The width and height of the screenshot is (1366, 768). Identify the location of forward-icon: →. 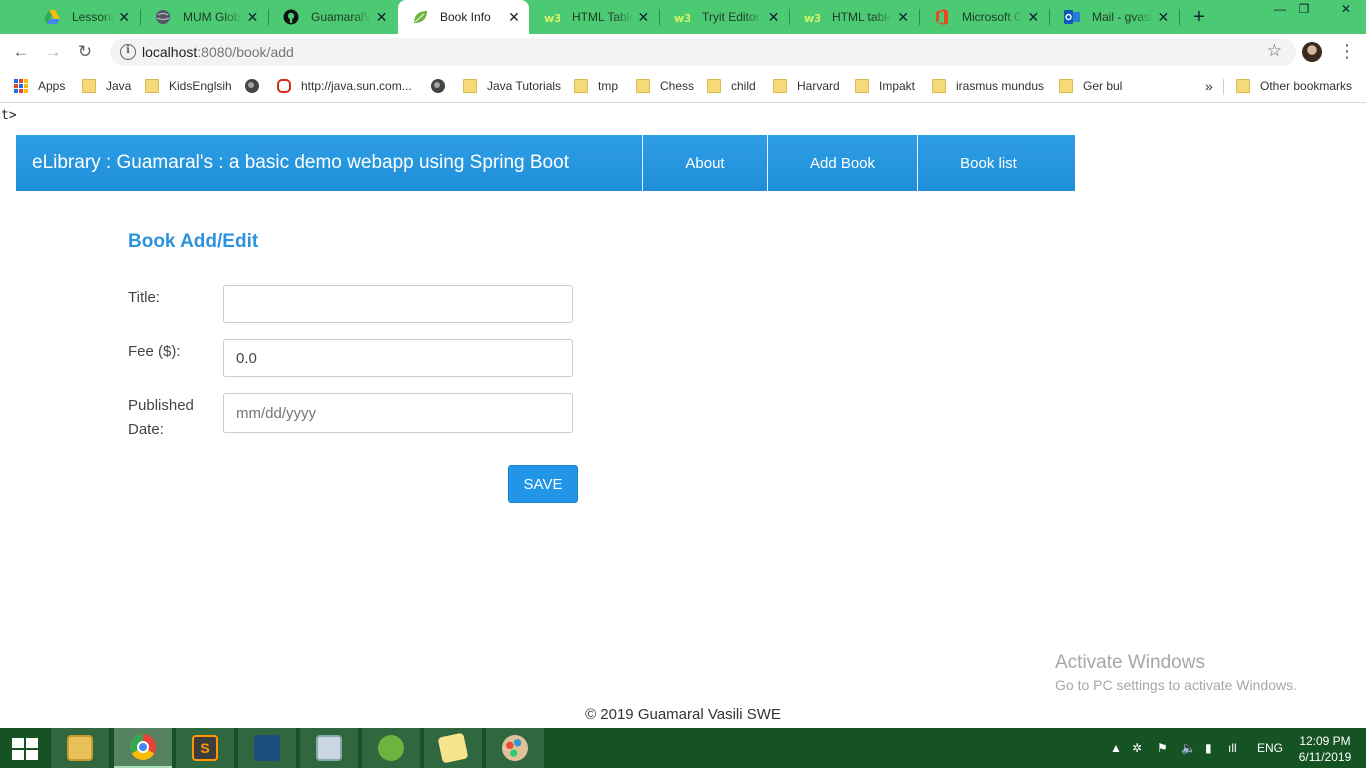
(53, 52).